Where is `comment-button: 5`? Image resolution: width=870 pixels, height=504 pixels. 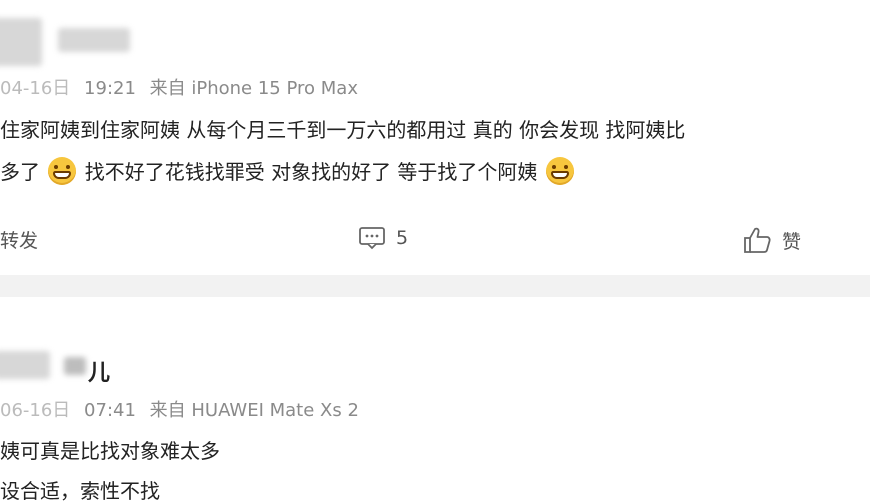 comment-button: 5 is located at coordinates (383, 238).